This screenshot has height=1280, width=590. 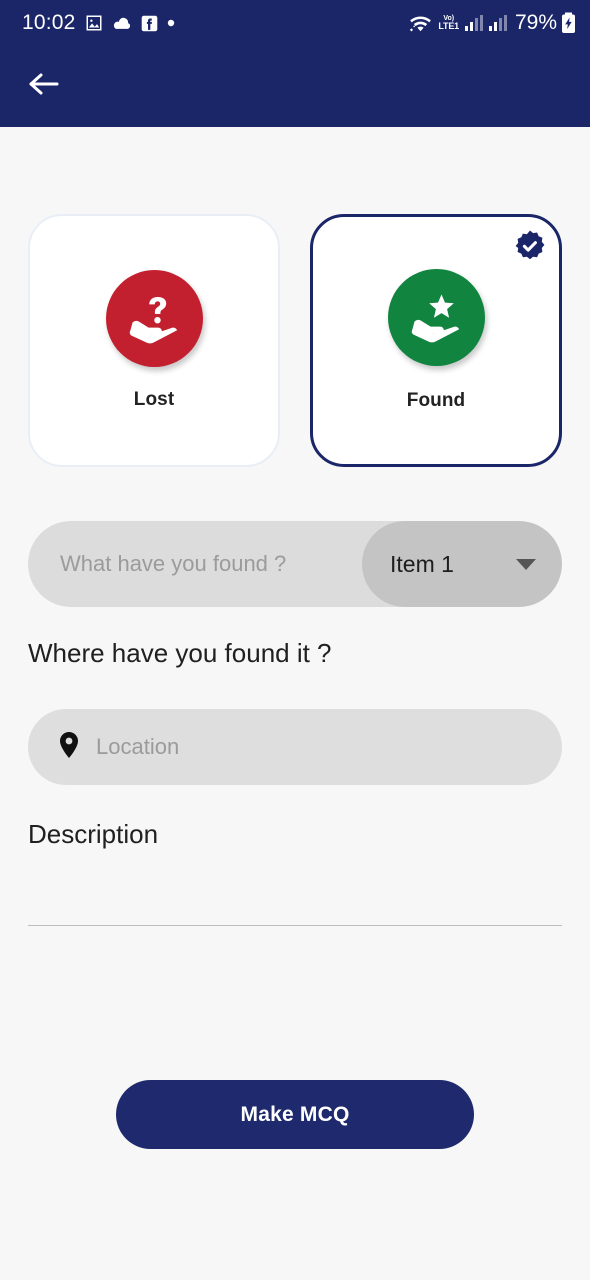 I want to click on item-row: Item 1, so click(x=295, y=564).